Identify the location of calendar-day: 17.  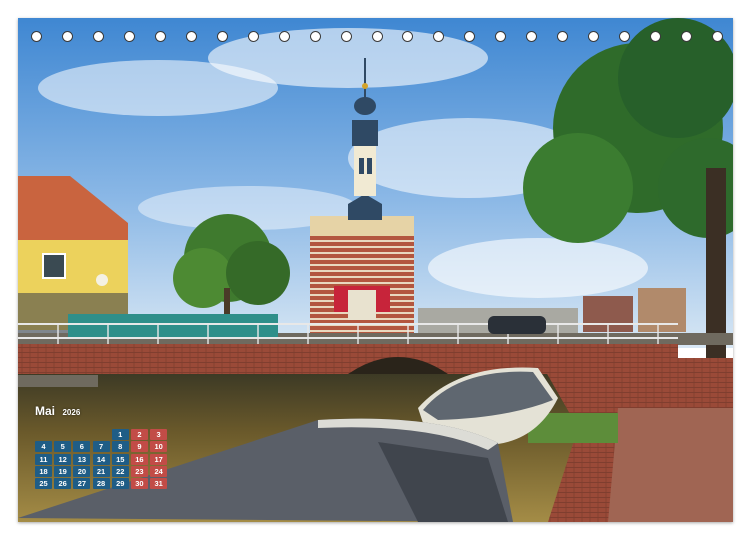
(159, 459).